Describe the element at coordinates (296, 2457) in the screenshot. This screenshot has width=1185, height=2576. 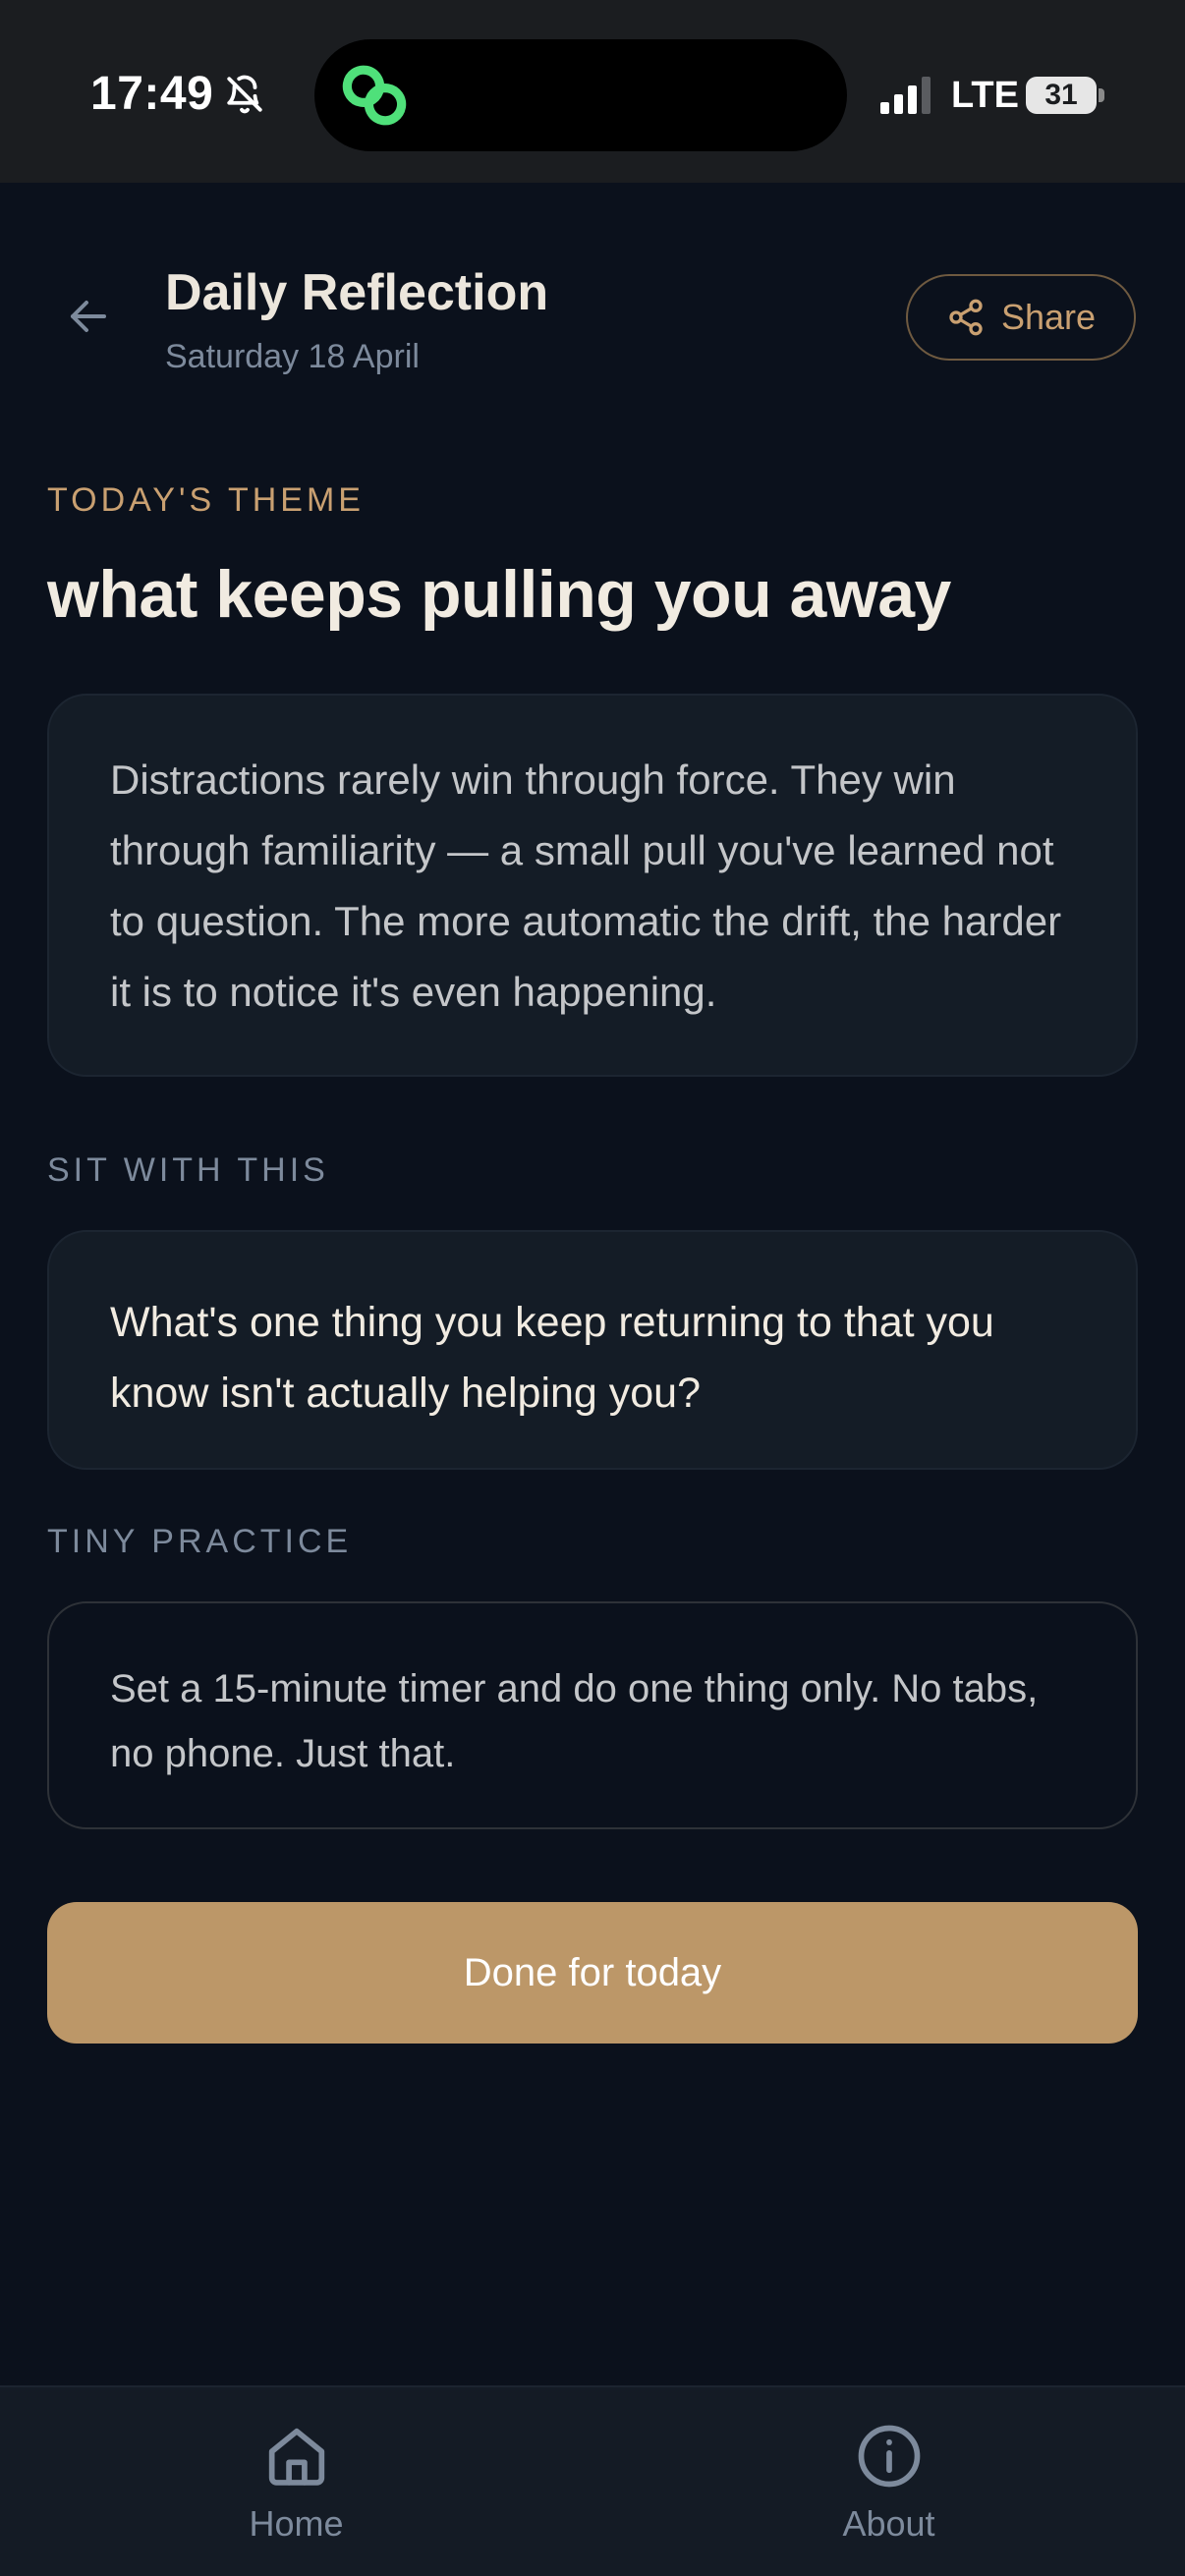
I see `home-icon` at that location.